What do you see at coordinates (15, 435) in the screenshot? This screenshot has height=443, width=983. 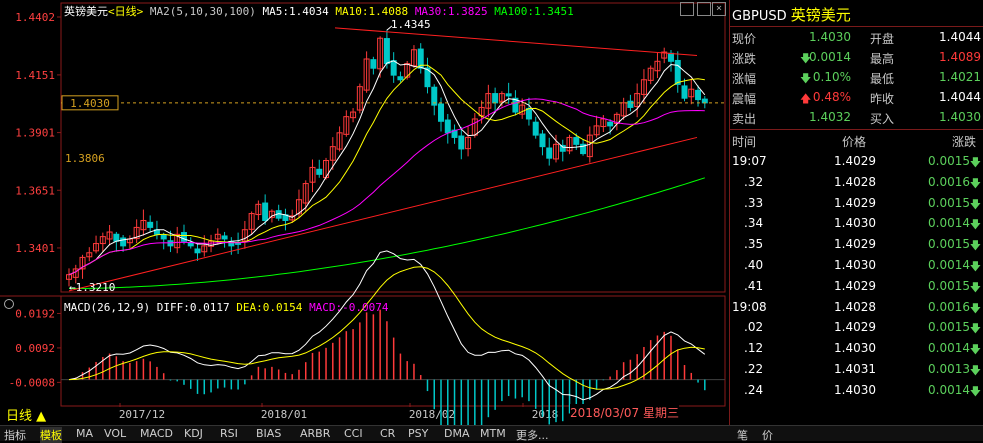 I see `tab-: 指标` at bounding box center [15, 435].